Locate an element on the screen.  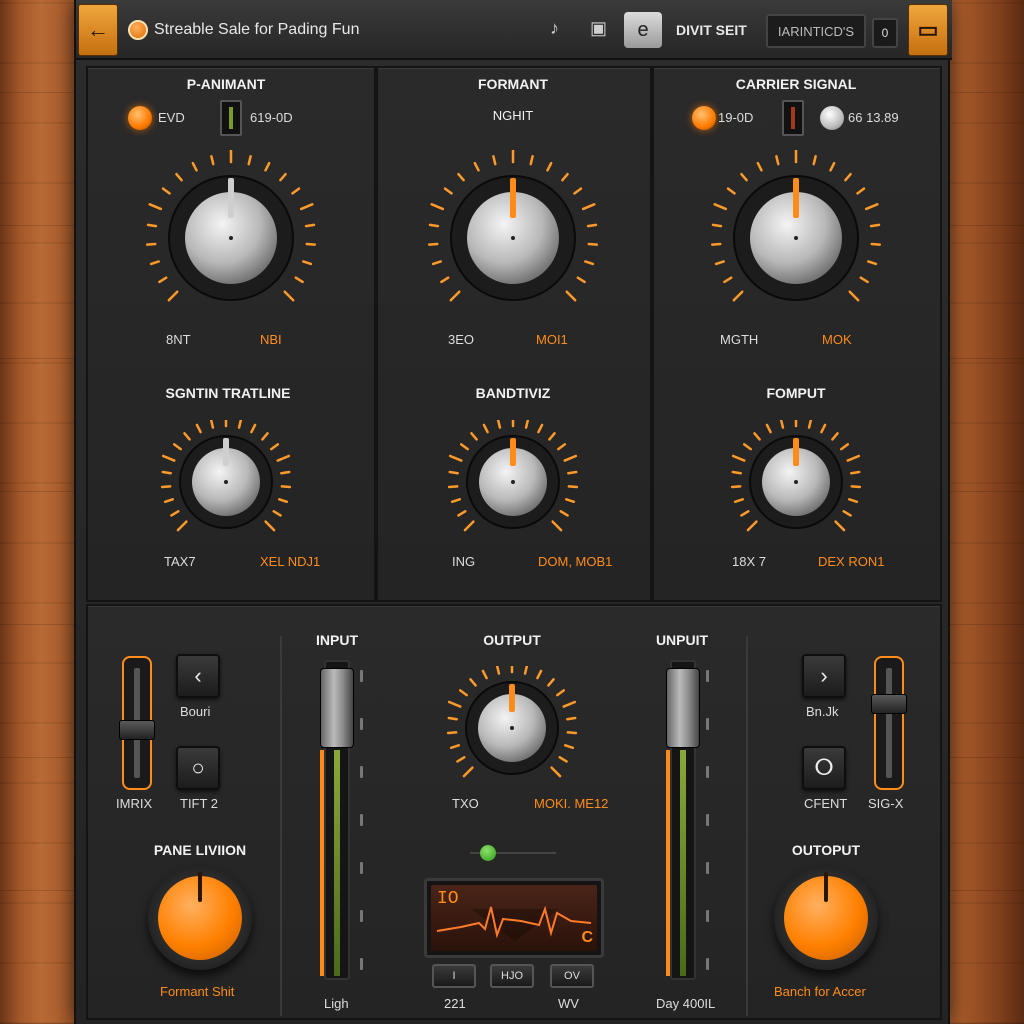
knob-bandwidth is located at coordinates (513, 485).